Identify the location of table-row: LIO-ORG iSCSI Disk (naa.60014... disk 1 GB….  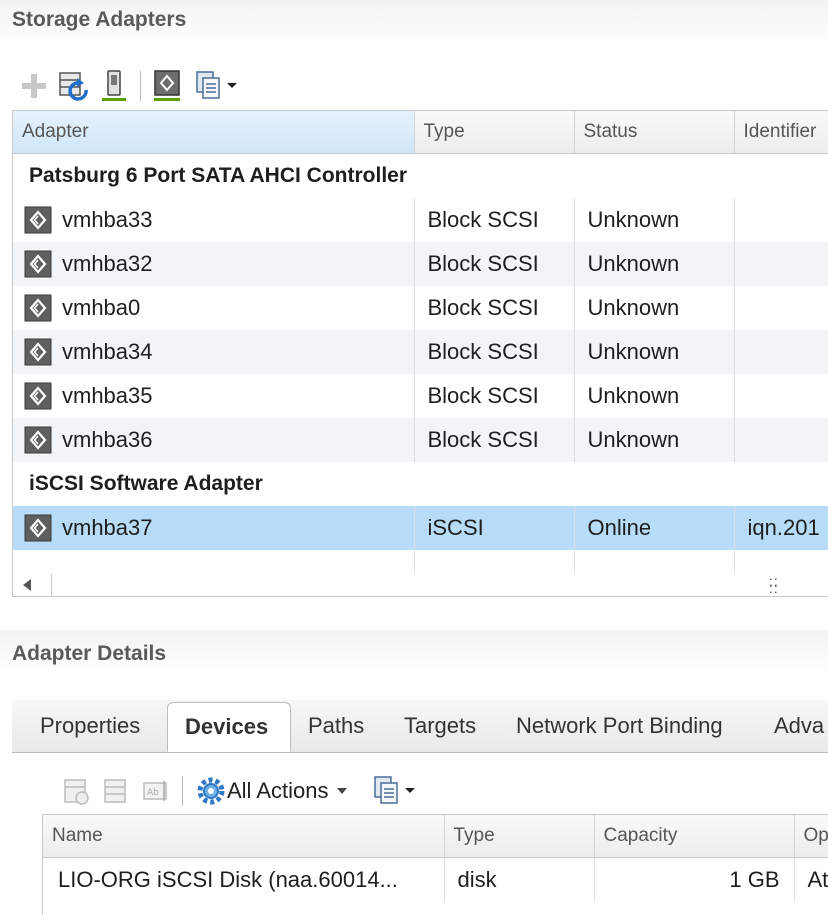
(435, 879).